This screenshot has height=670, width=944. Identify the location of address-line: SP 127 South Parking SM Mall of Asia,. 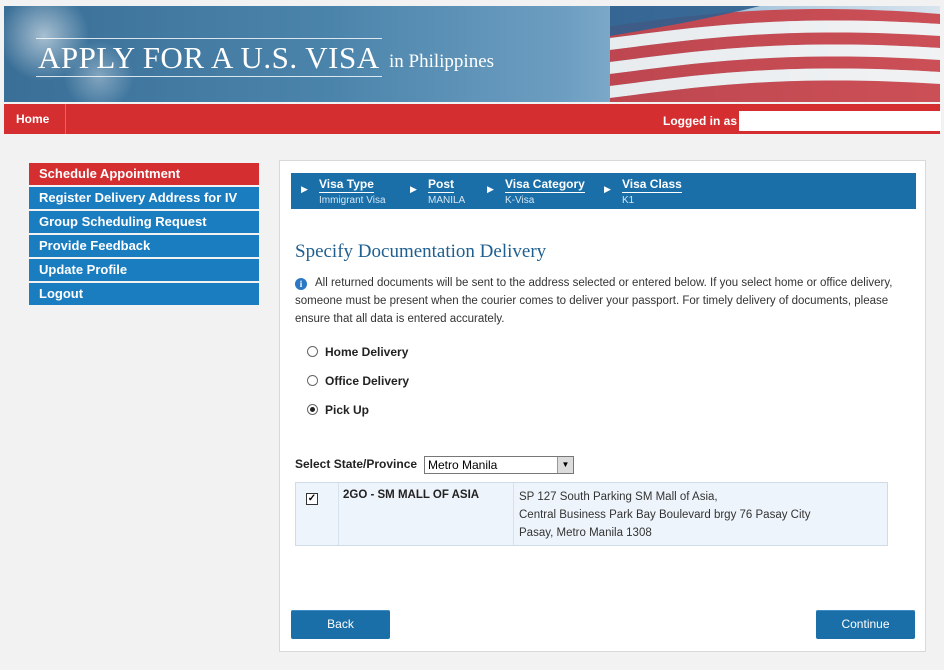
(618, 497).